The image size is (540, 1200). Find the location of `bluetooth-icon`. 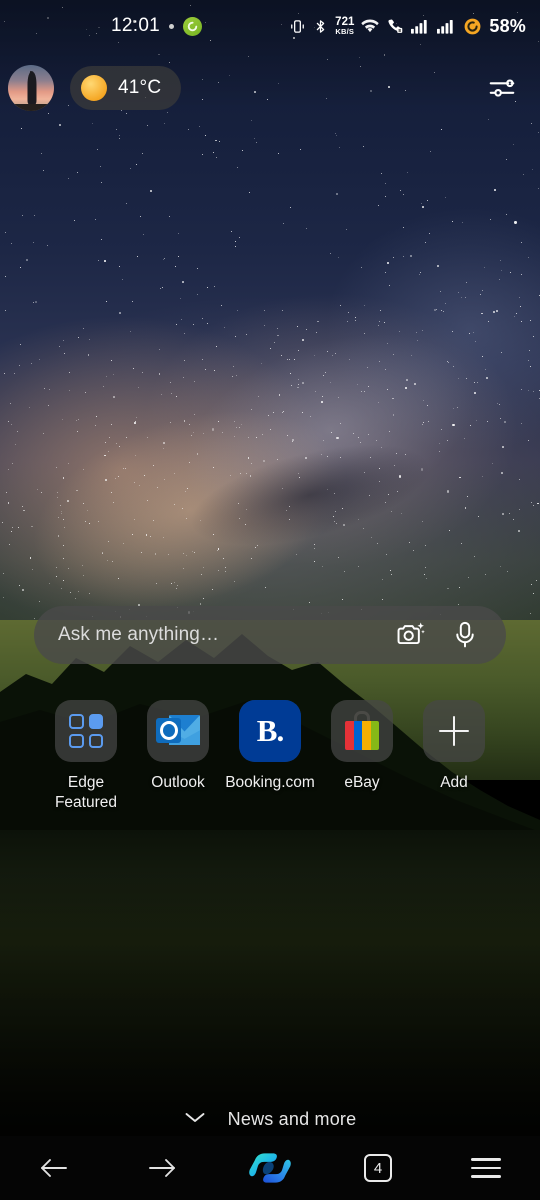

bluetooth-icon is located at coordinates (320, 26).